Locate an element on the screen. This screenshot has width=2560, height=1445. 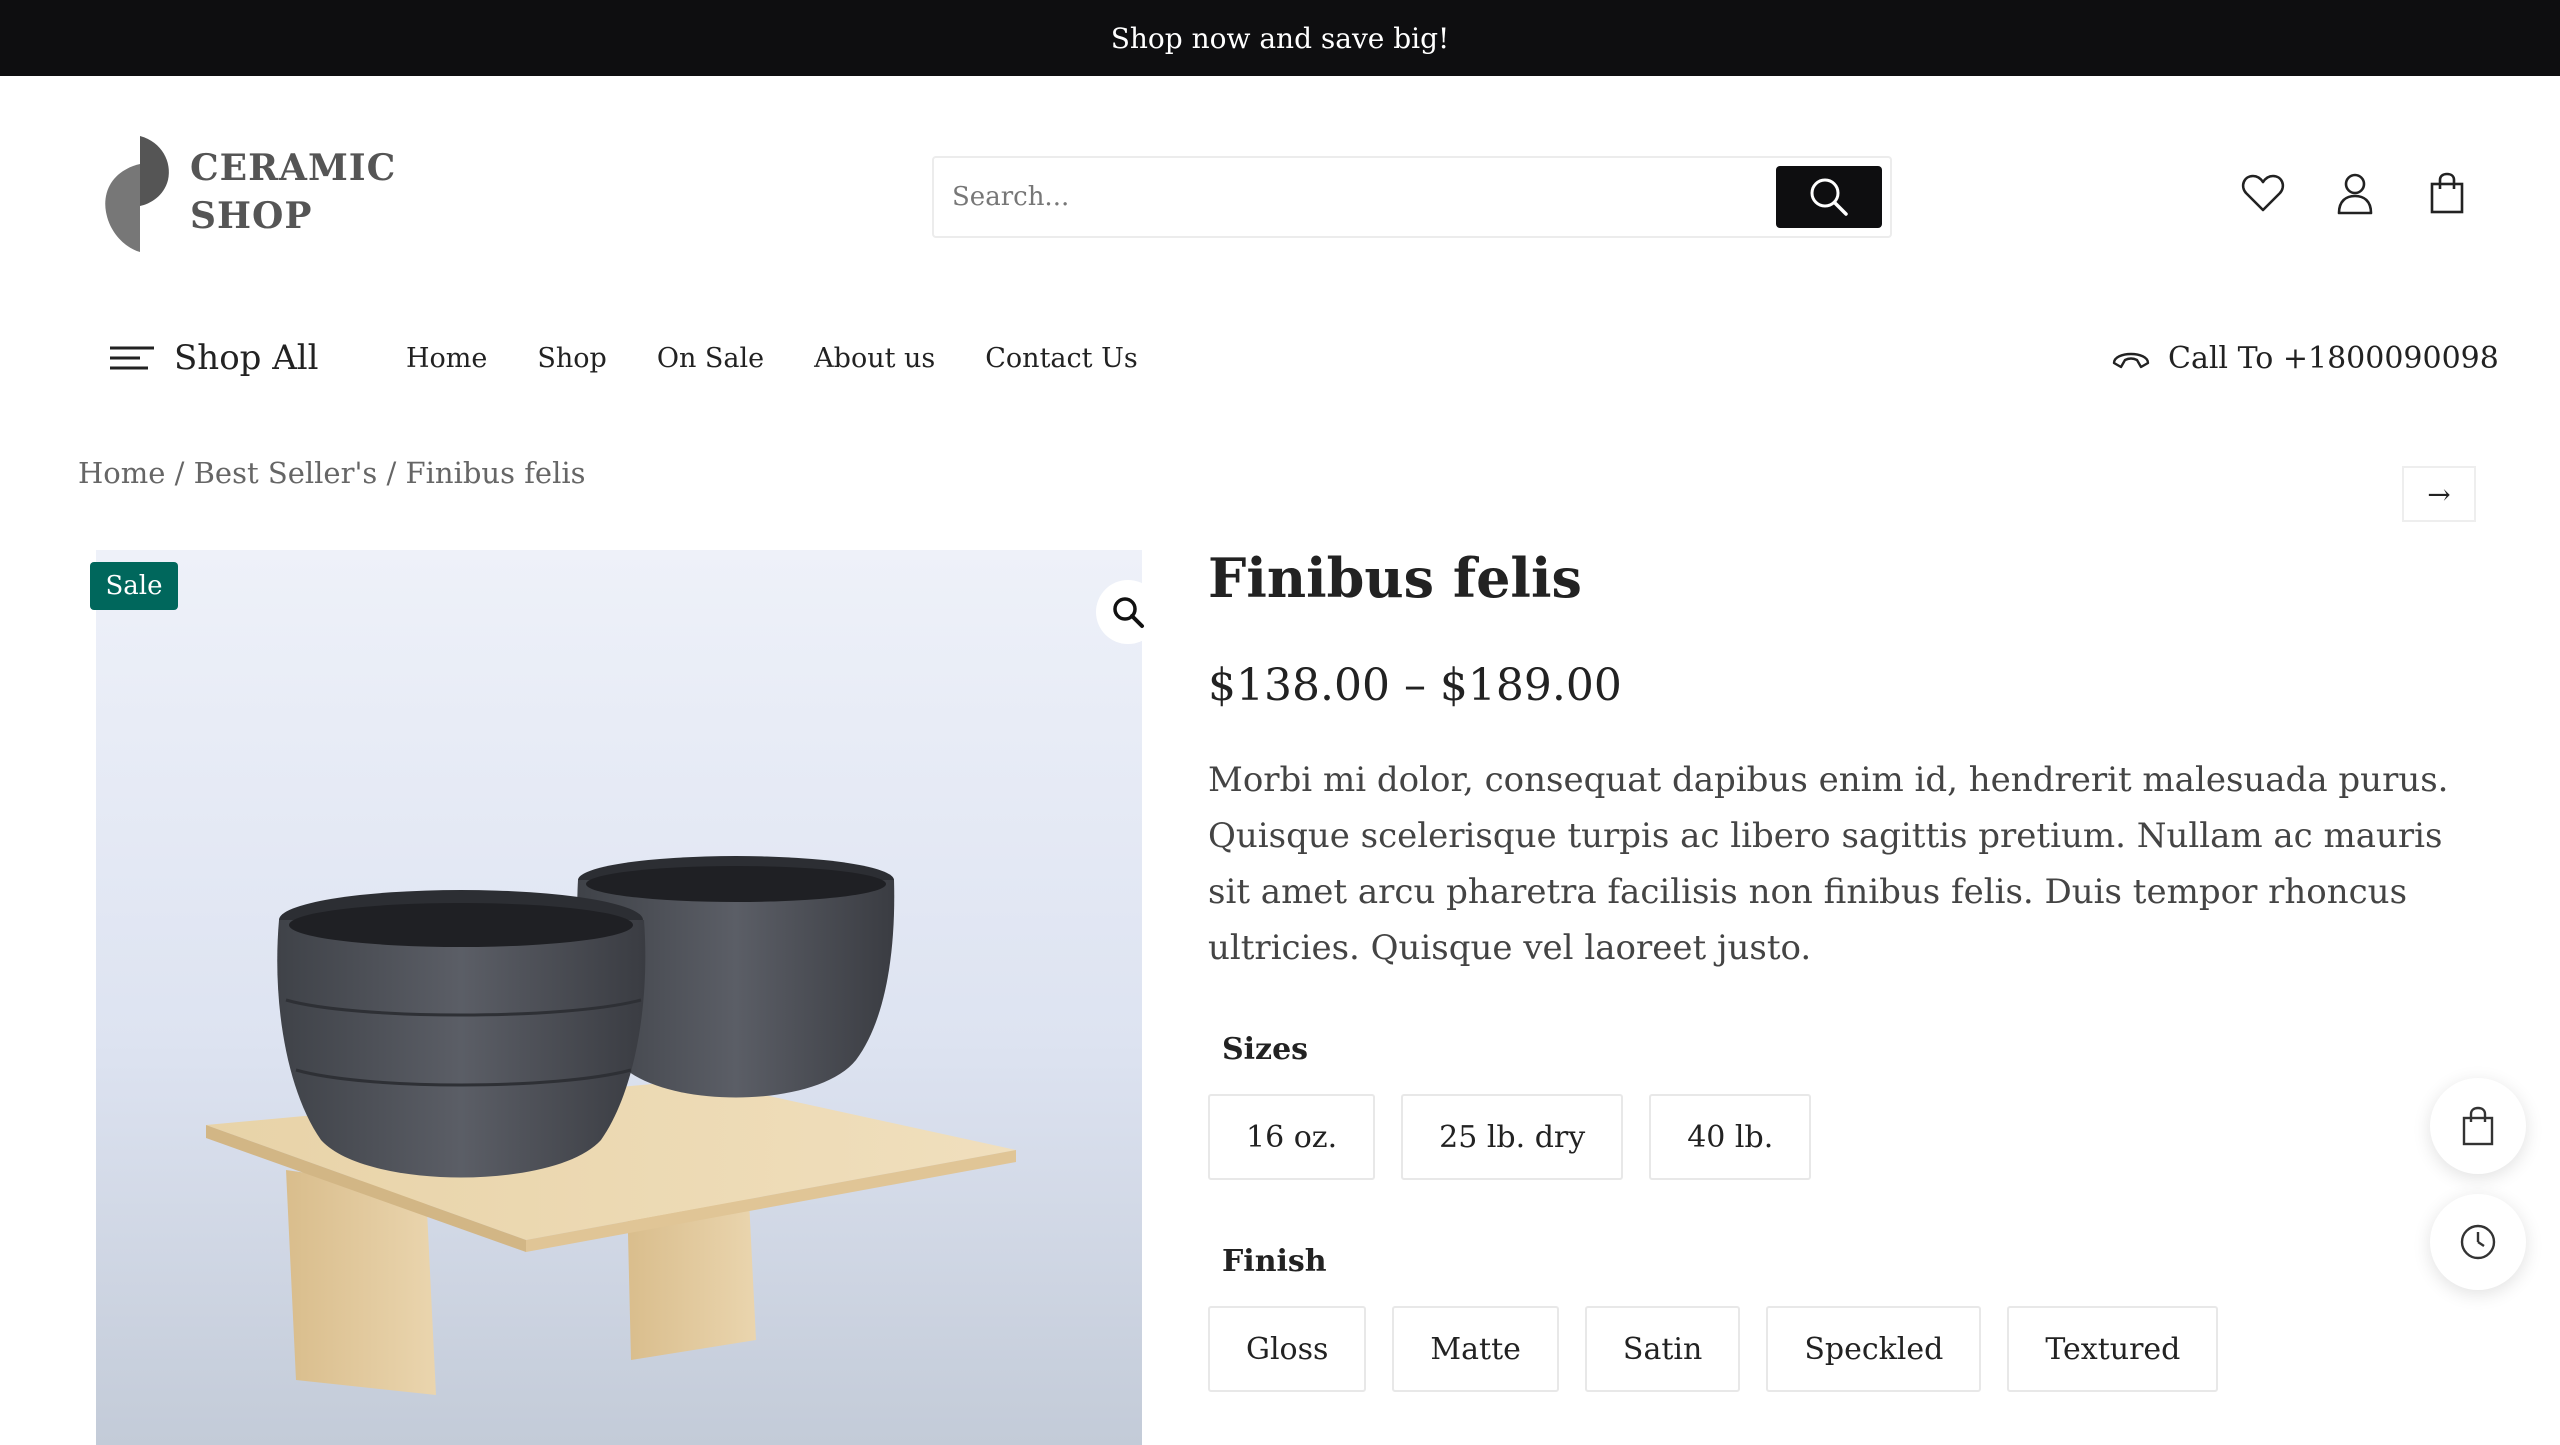
finish-option-textured: Textured is located at coordinates (2113, 1349).